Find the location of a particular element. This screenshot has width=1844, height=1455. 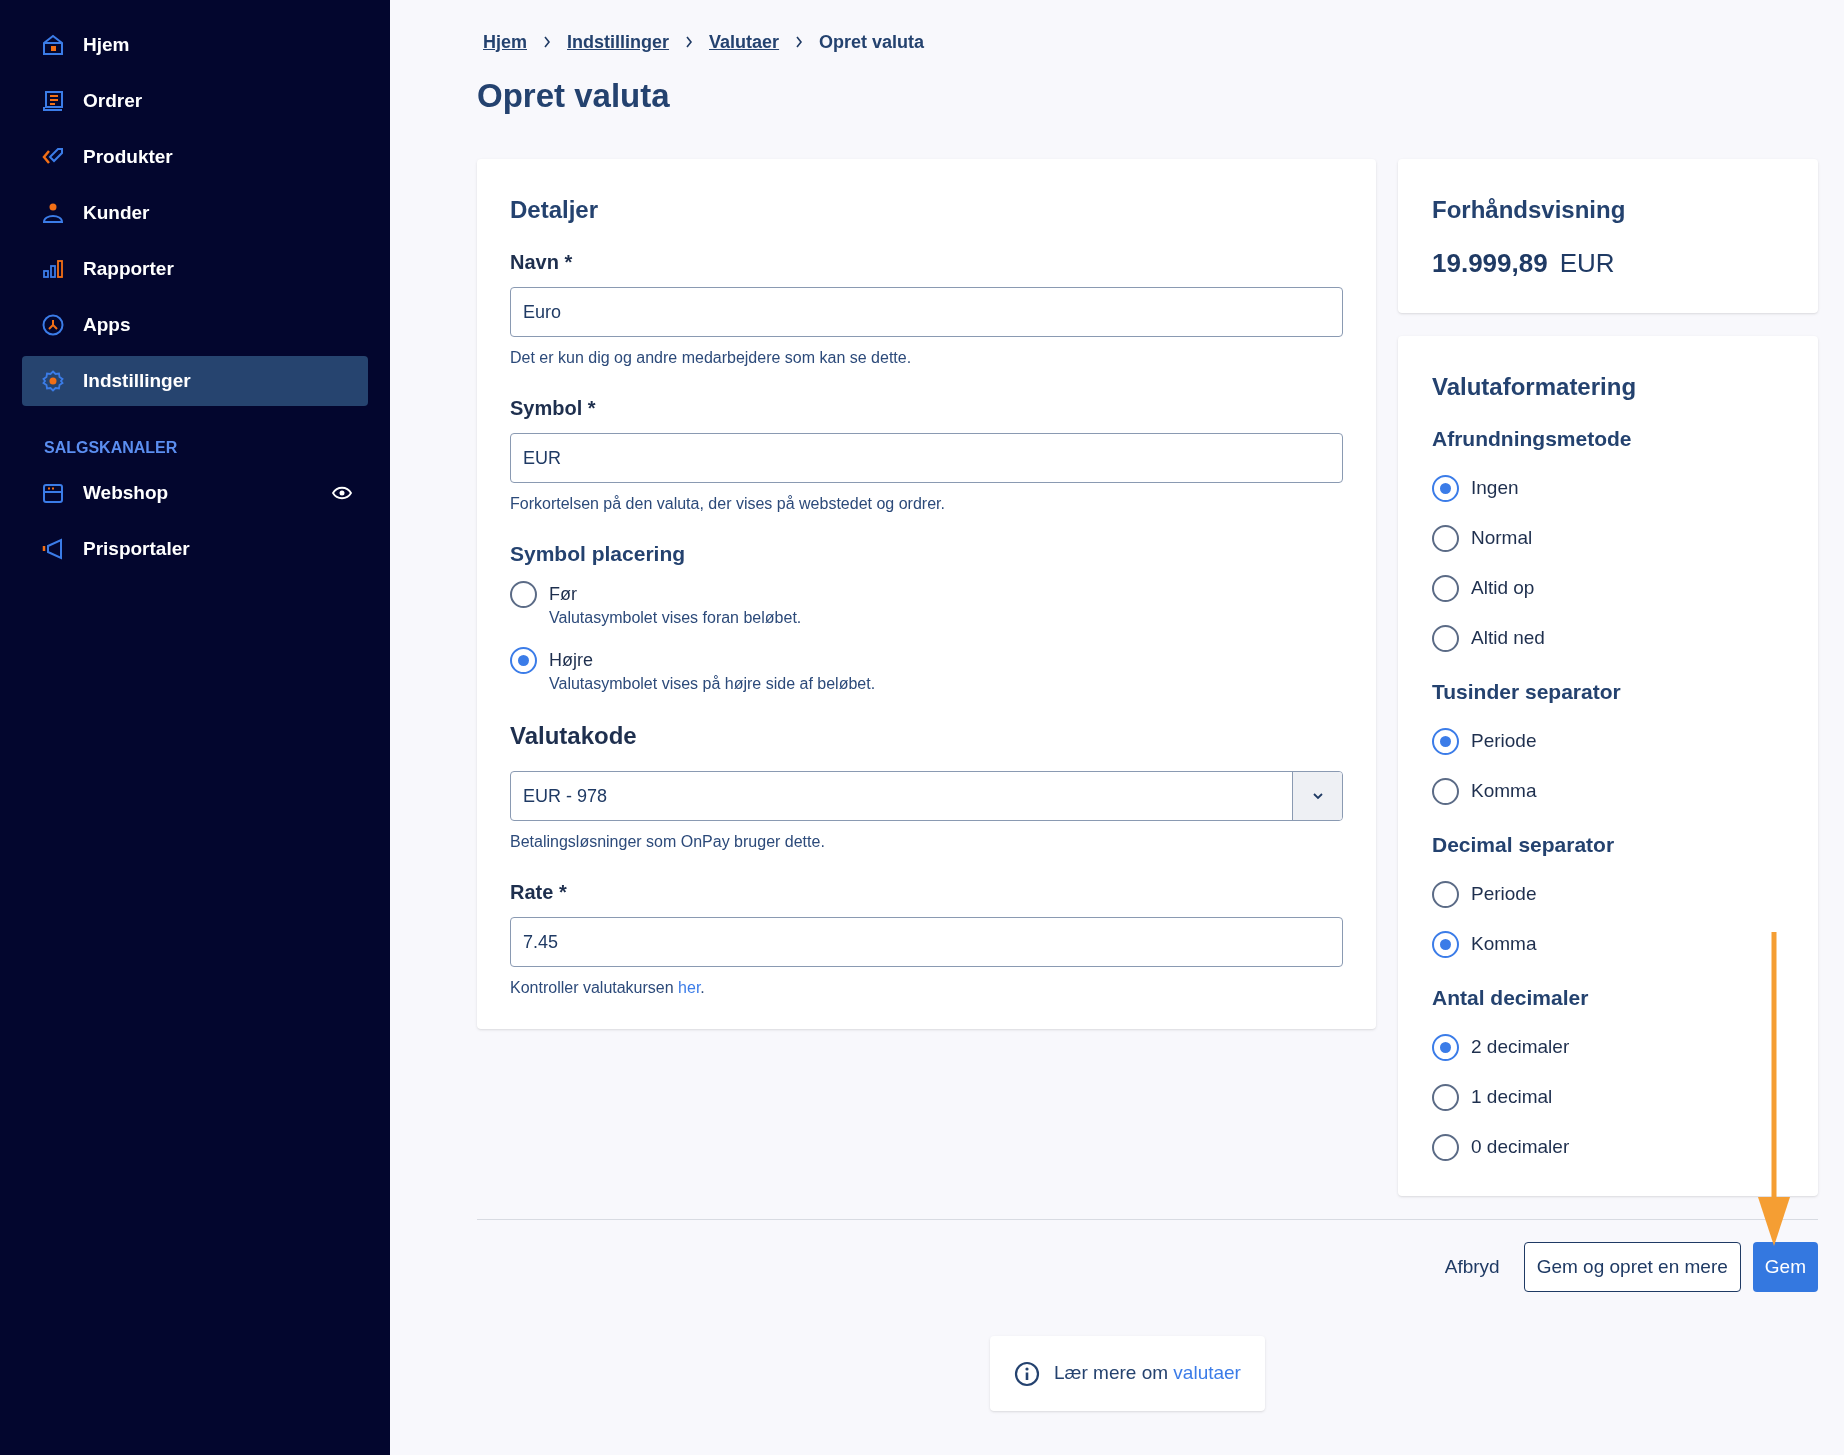

help-text: Betalingsløsninger som OnPay bruger dette. is located at coordinates (668, 842).